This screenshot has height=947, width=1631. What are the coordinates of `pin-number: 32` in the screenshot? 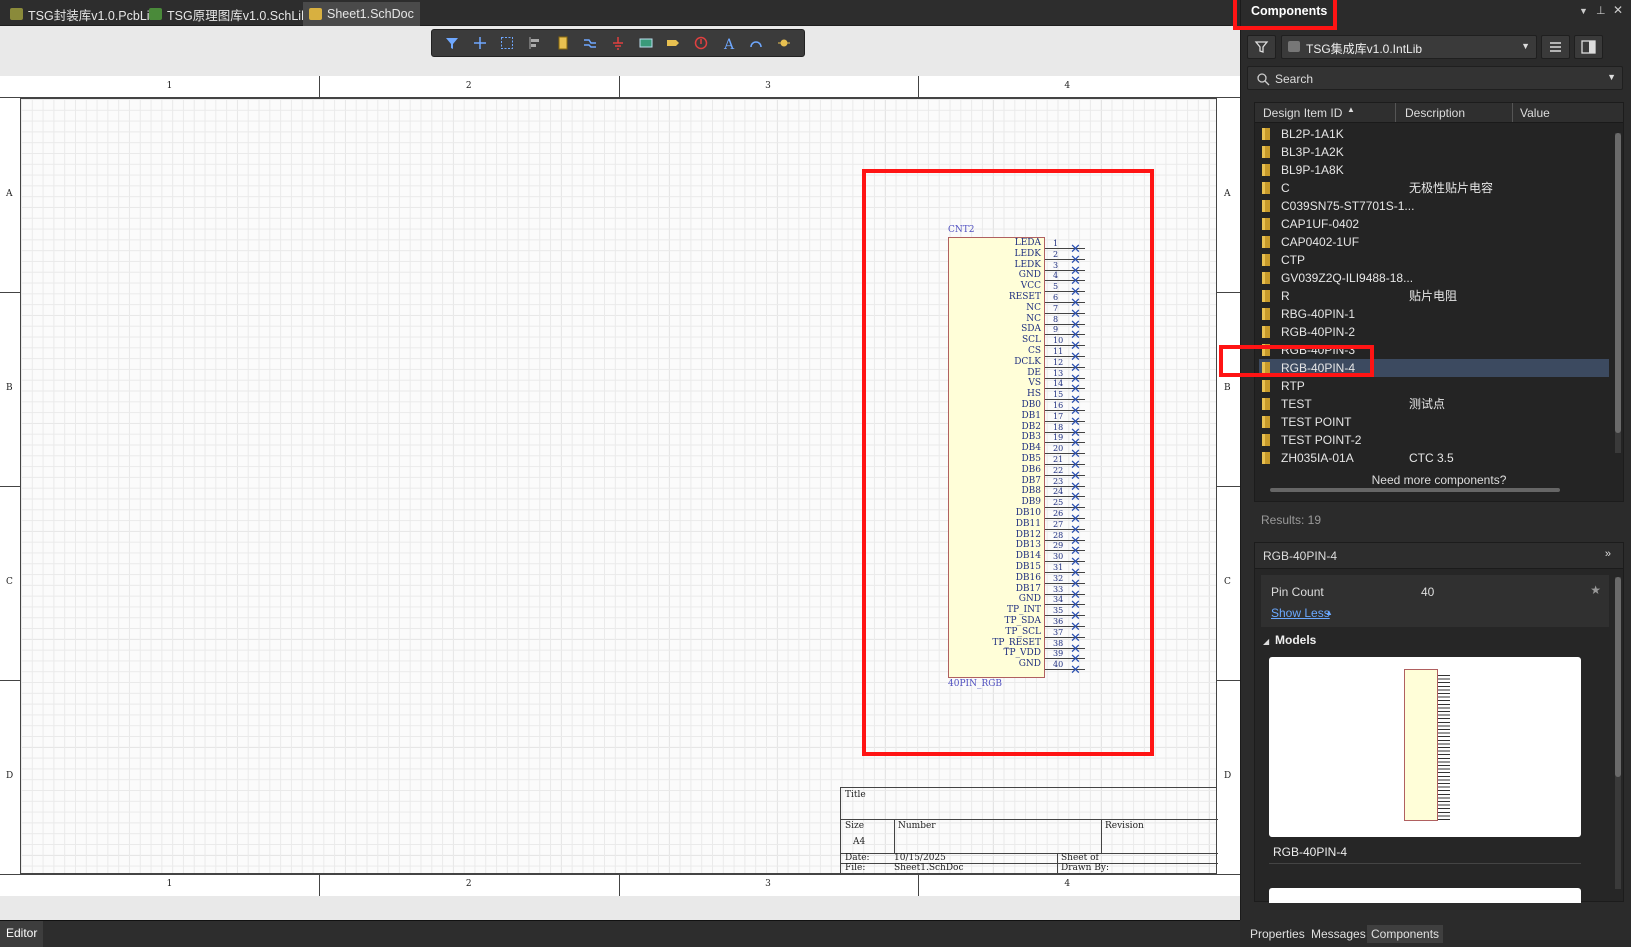 It's located at (1058, 578).